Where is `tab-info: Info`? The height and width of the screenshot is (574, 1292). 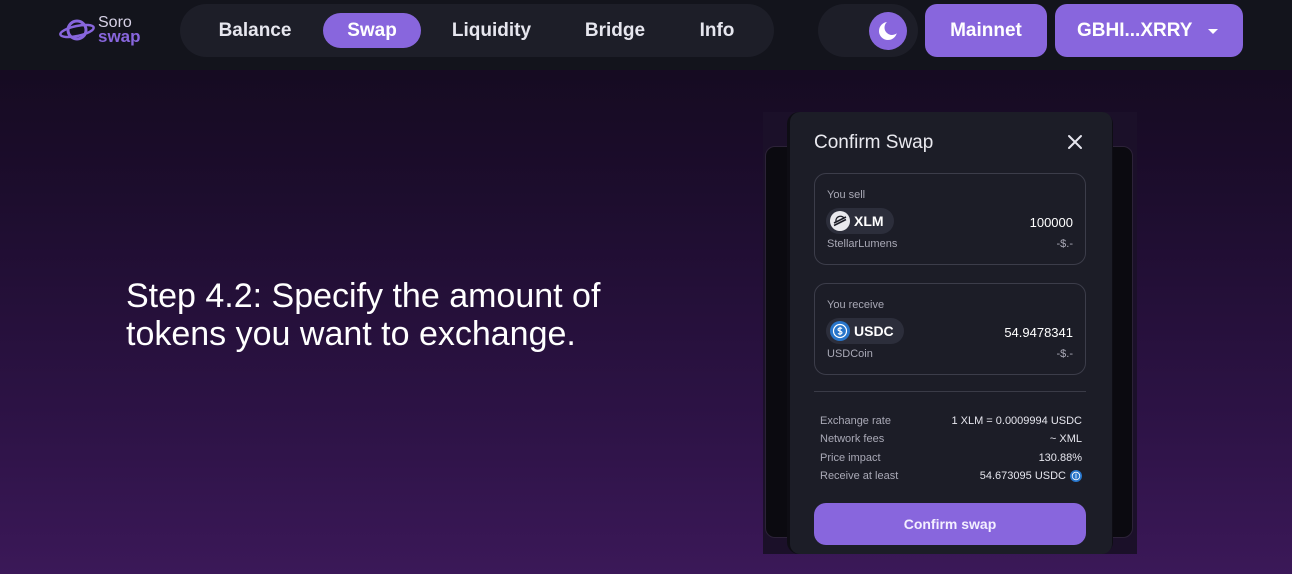
tab-info: Info is located at coordinates (717, 30).